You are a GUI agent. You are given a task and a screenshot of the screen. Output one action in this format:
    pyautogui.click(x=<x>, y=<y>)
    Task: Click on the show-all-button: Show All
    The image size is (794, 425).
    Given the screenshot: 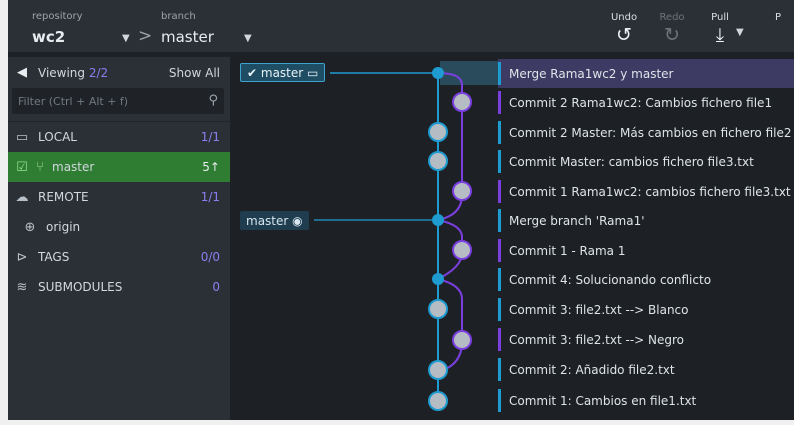 What is the action you would take?
    pyautogui.click(x=194, y=73)
    